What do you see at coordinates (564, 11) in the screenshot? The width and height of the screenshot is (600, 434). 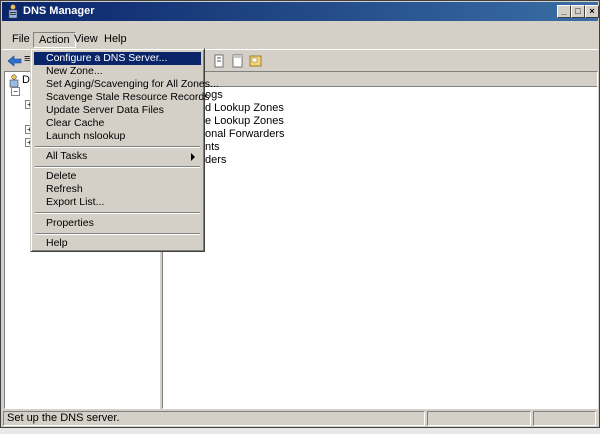 I see `minimize-button: _` at bounding box center [564, 11].